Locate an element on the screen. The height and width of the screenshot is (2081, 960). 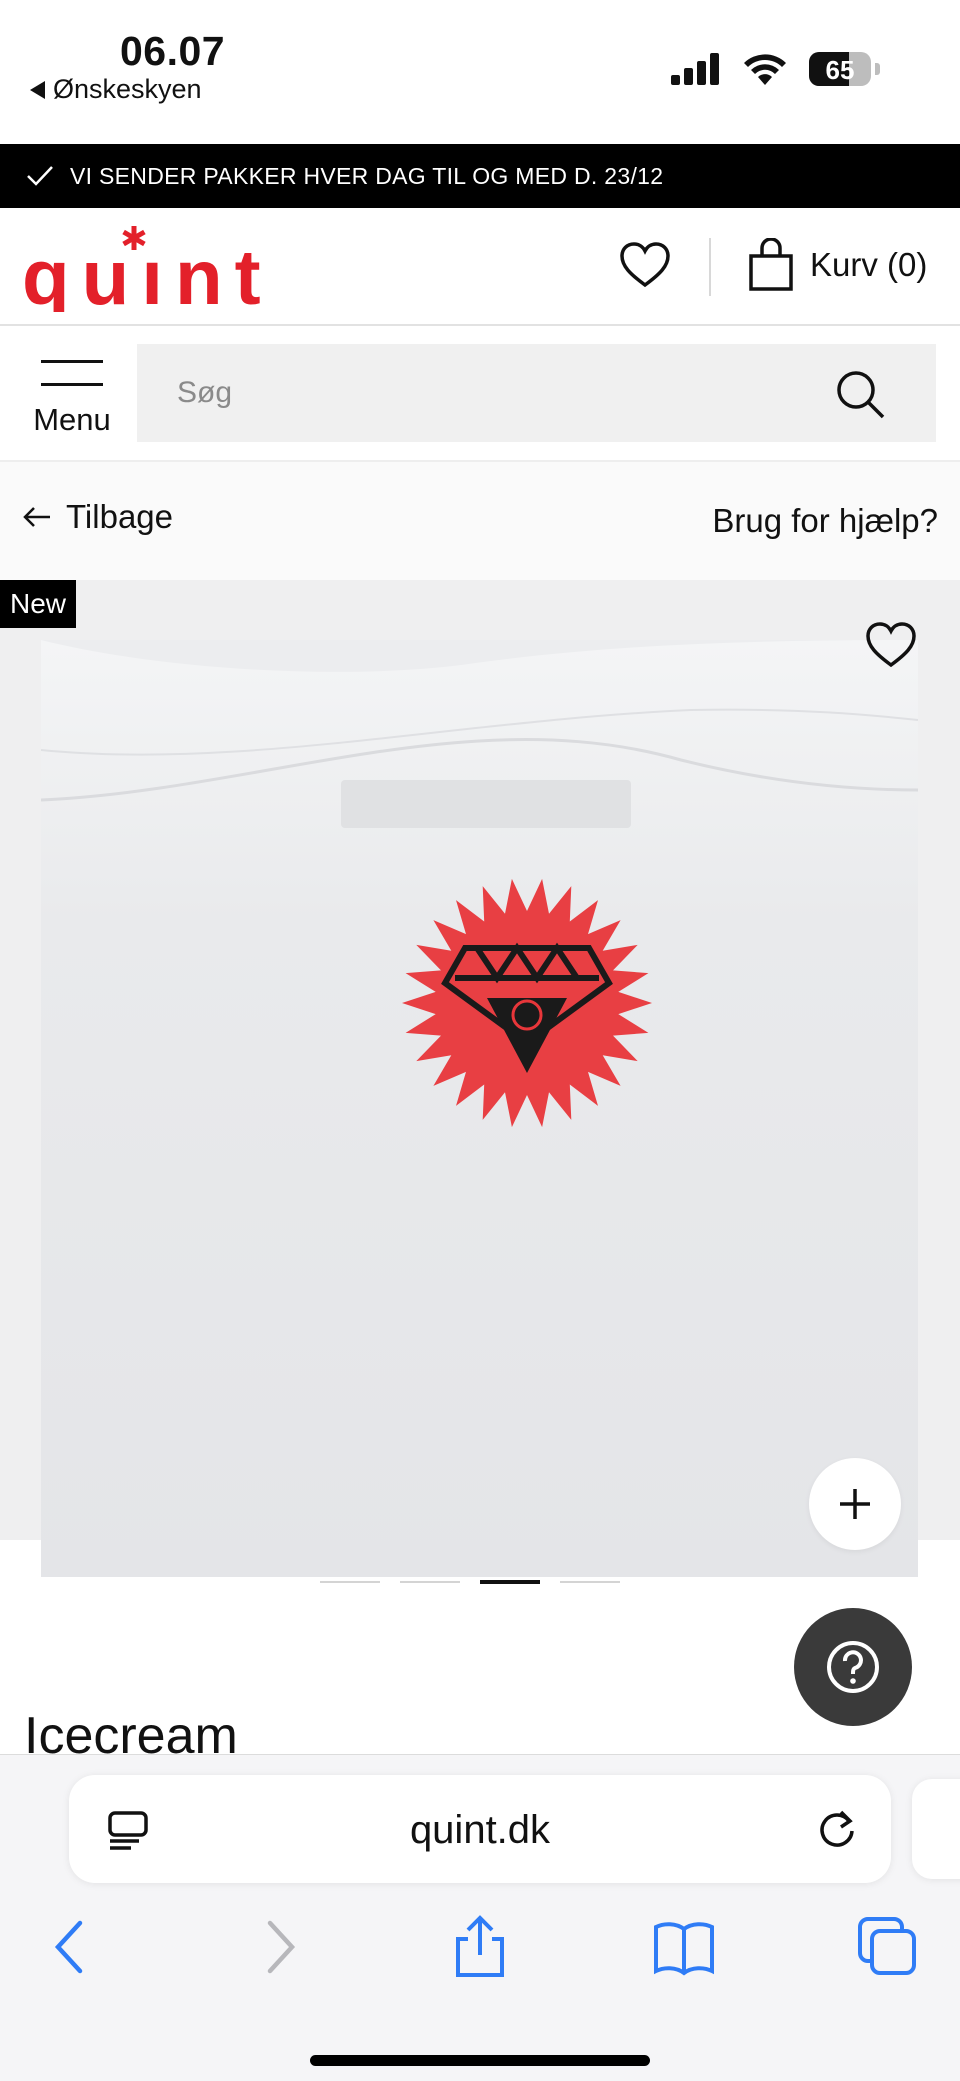
new-badge: New is located at coordinates (38, 604).